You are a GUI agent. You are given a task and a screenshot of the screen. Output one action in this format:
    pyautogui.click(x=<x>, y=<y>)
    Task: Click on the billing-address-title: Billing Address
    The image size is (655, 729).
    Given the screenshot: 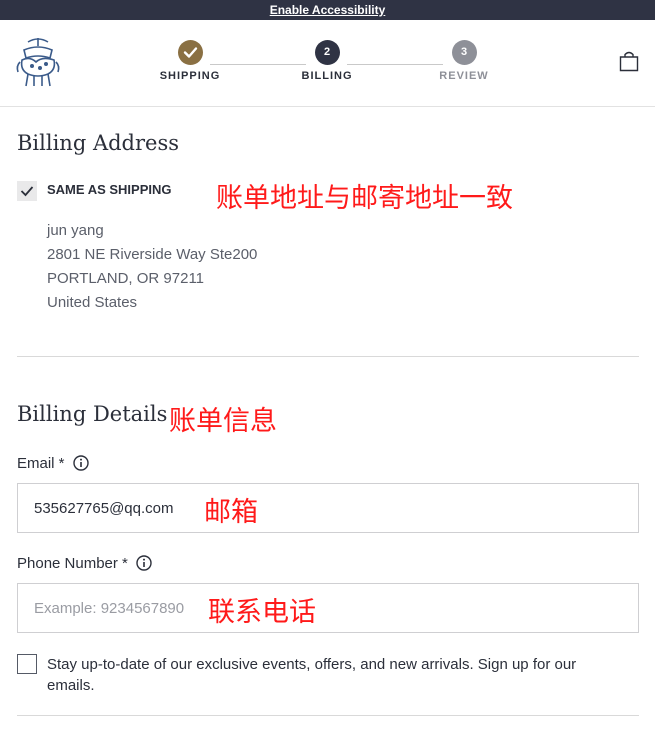 What is the action you would take?
    pyautogui.click(x=98, y=143)
    